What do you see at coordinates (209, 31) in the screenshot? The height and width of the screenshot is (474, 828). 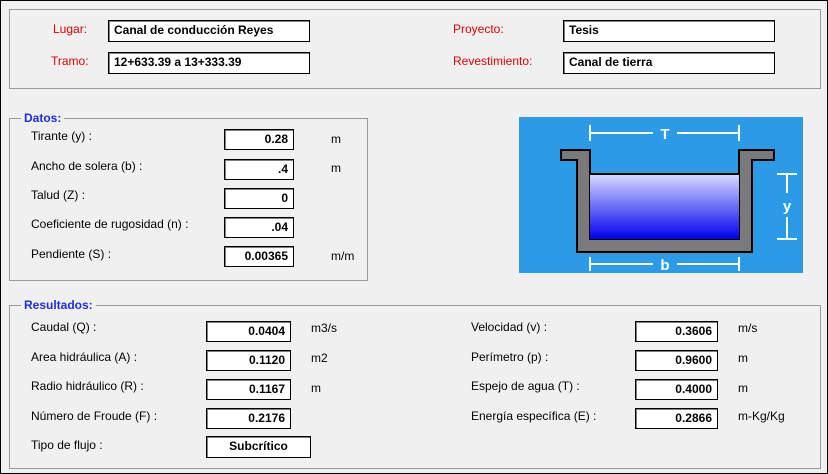 I see `lugar-field: Canal de conducción Reyes` at bounding box center [209, 31].